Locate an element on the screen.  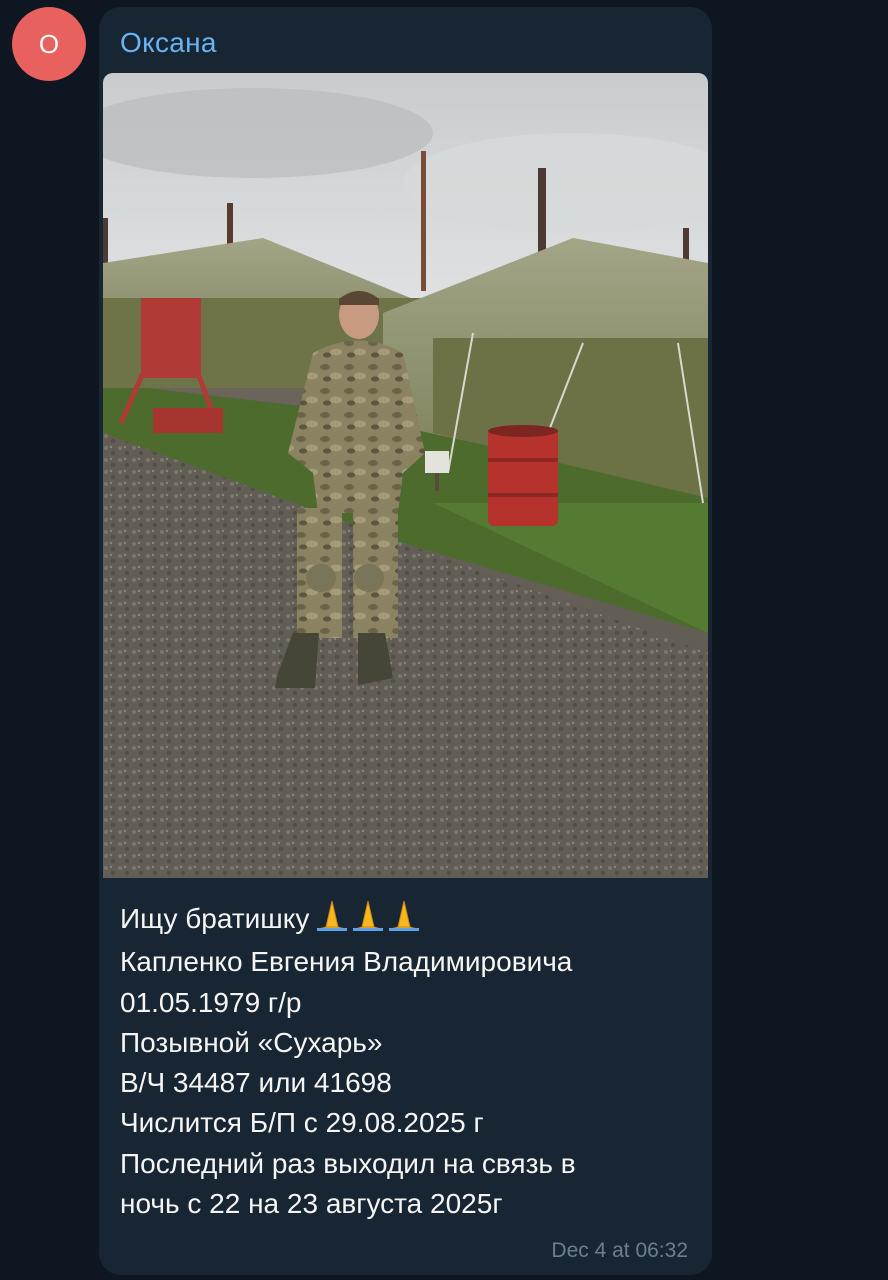
message-line: 01.05.1979 г/р is located at coordinates (211, 1002).